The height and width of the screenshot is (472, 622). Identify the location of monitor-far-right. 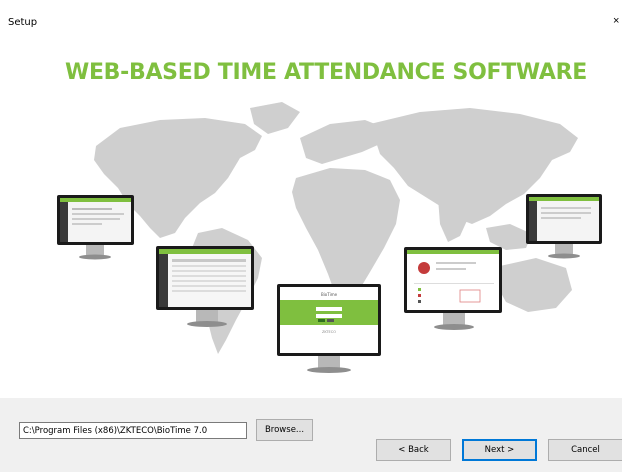
(564, 226).